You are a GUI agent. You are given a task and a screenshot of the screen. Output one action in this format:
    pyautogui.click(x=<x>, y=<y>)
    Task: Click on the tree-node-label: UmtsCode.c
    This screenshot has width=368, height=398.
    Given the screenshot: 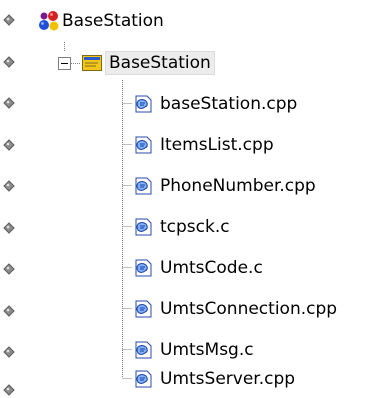 What is the action you would take?
    pyautogui.click(x=211, y=268)
    